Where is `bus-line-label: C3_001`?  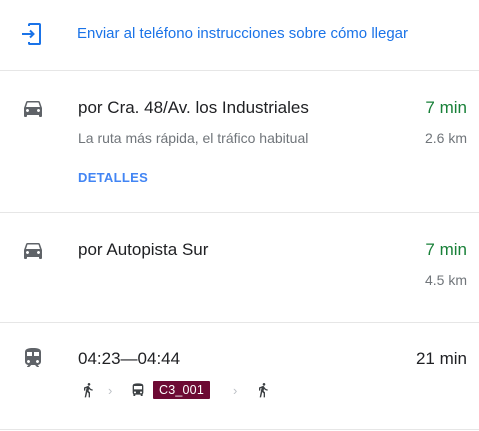
bus-line-label: C3_001 is located at coordinates (181, 390).